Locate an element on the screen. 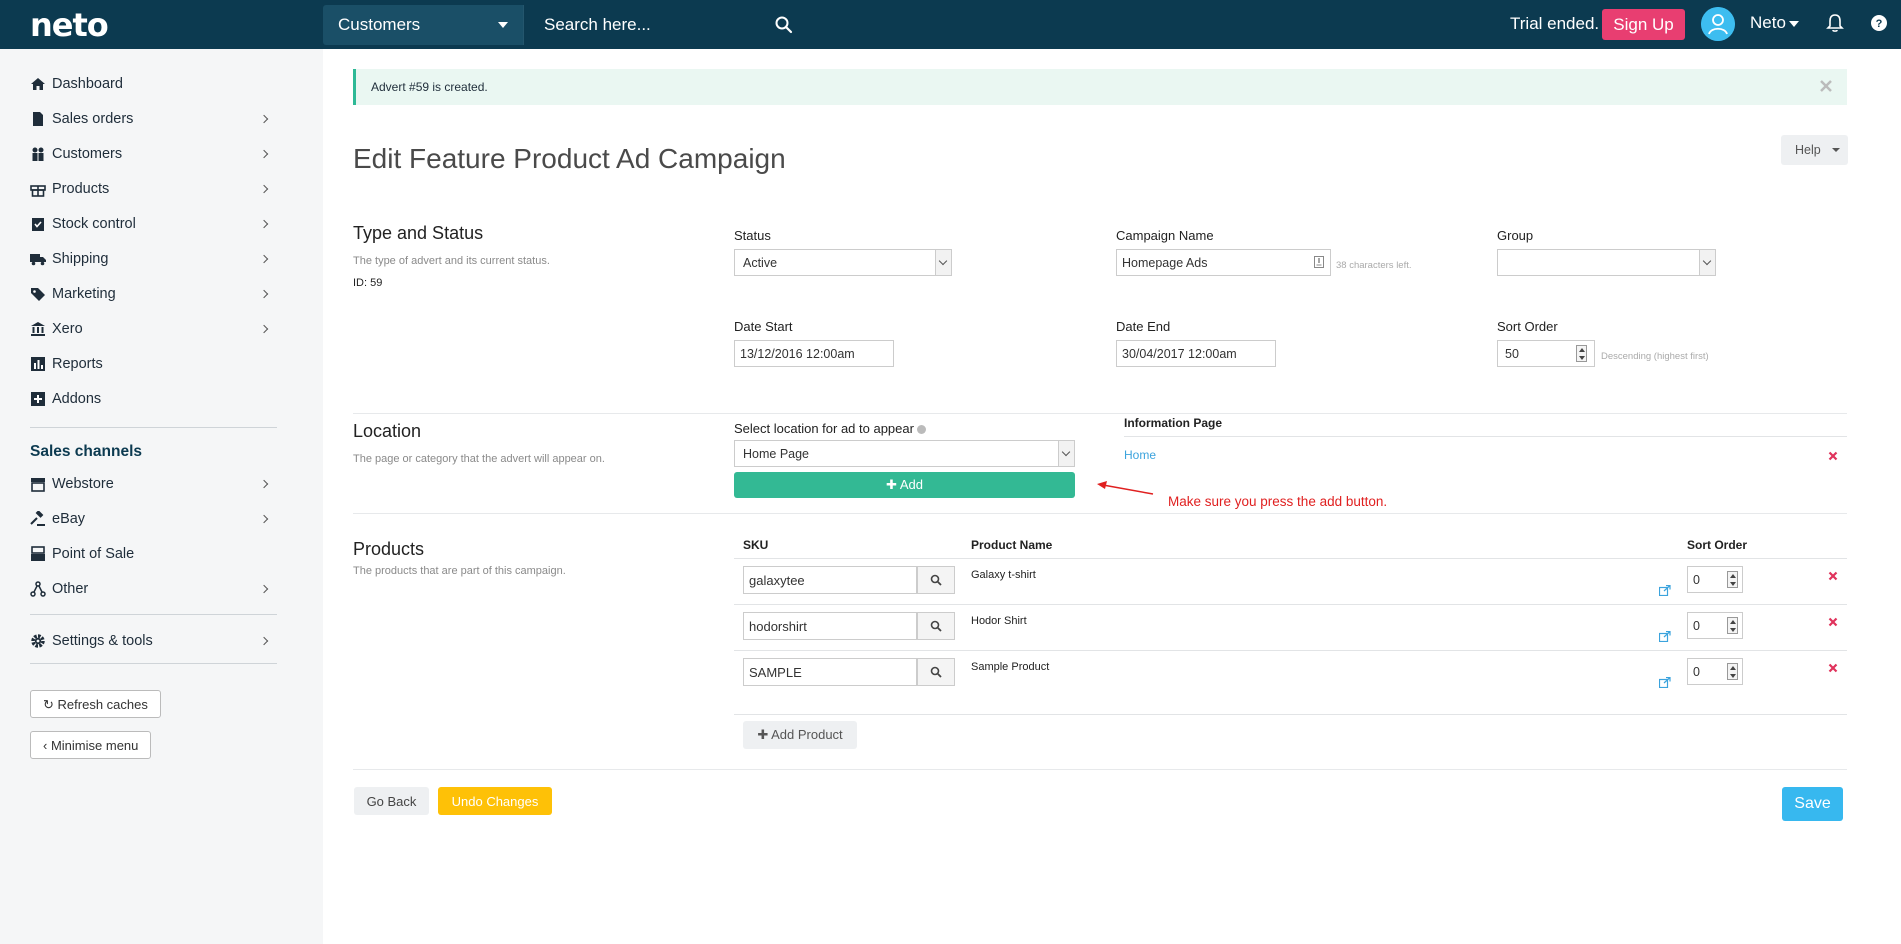 The image size is (1901, 944). trial-status: Trial ended. is located at coordinates (1555, 23).